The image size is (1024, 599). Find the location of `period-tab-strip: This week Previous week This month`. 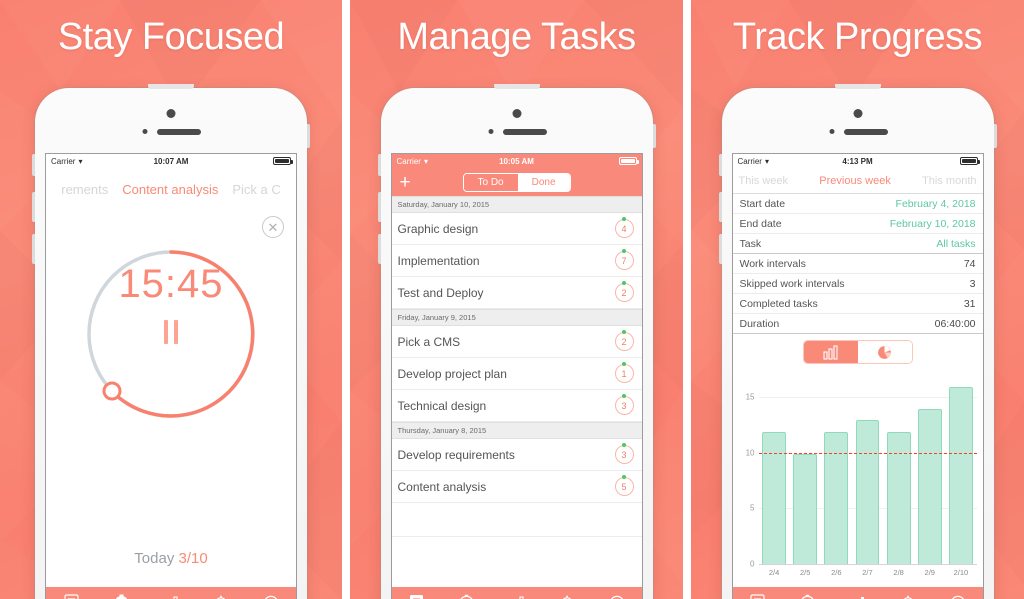

period-tab-strip: This week Previous week This month is located at coordinates (857, 181).